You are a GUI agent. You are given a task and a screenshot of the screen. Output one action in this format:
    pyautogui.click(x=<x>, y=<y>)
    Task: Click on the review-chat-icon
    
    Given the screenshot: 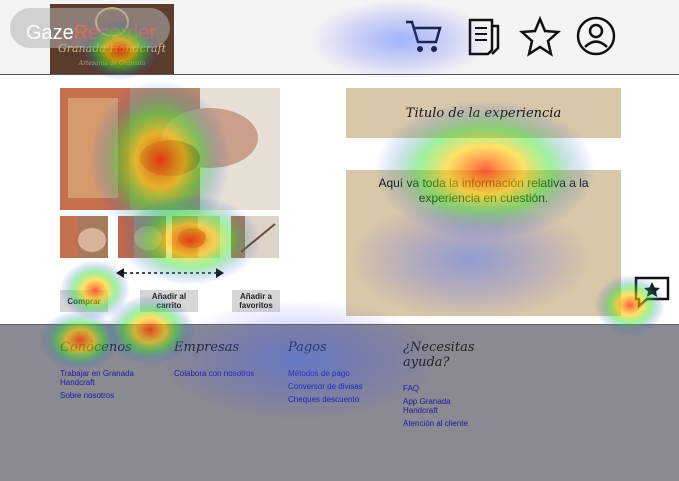 What is the action you would take?
    pyautogui.click(x=652, y=292)
    